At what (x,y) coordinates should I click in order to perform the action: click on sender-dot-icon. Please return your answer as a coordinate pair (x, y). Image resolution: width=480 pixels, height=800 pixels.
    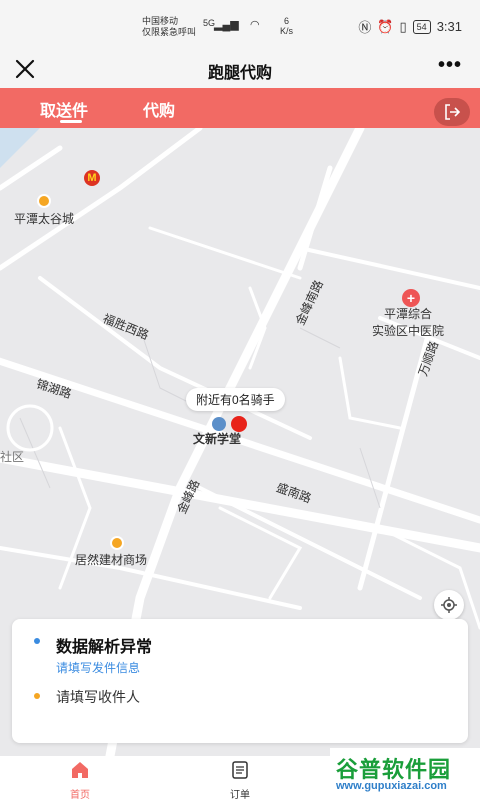
    Looking at the image, I should click on (37, 641).